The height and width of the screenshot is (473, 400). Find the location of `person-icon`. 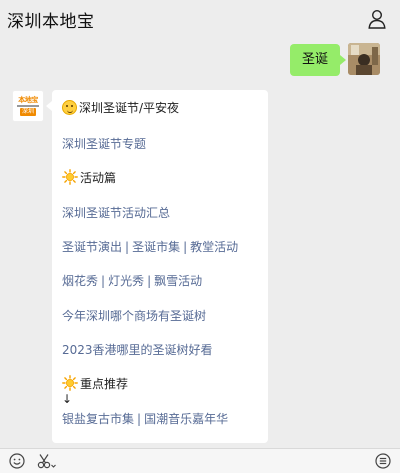

person-icon is located at coordinates (377, 19).